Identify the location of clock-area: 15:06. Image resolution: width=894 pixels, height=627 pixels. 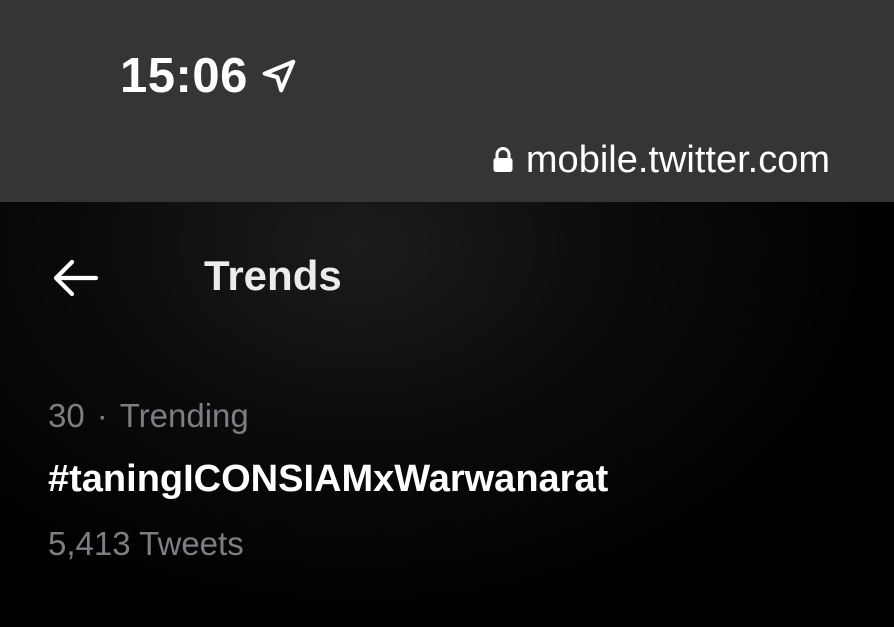
(209, 76).